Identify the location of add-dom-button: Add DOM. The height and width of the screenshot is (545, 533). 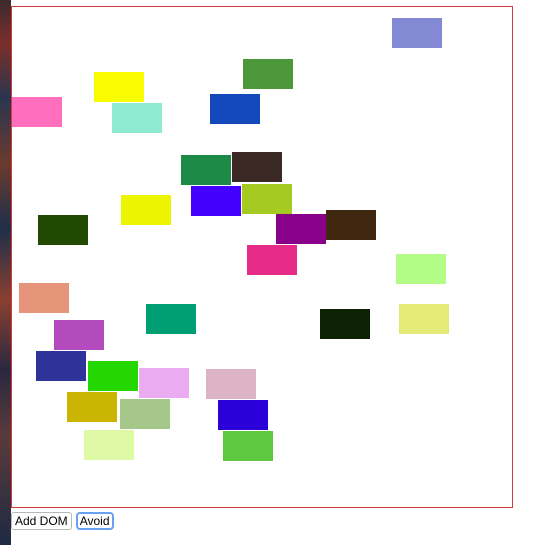
(41, 521).